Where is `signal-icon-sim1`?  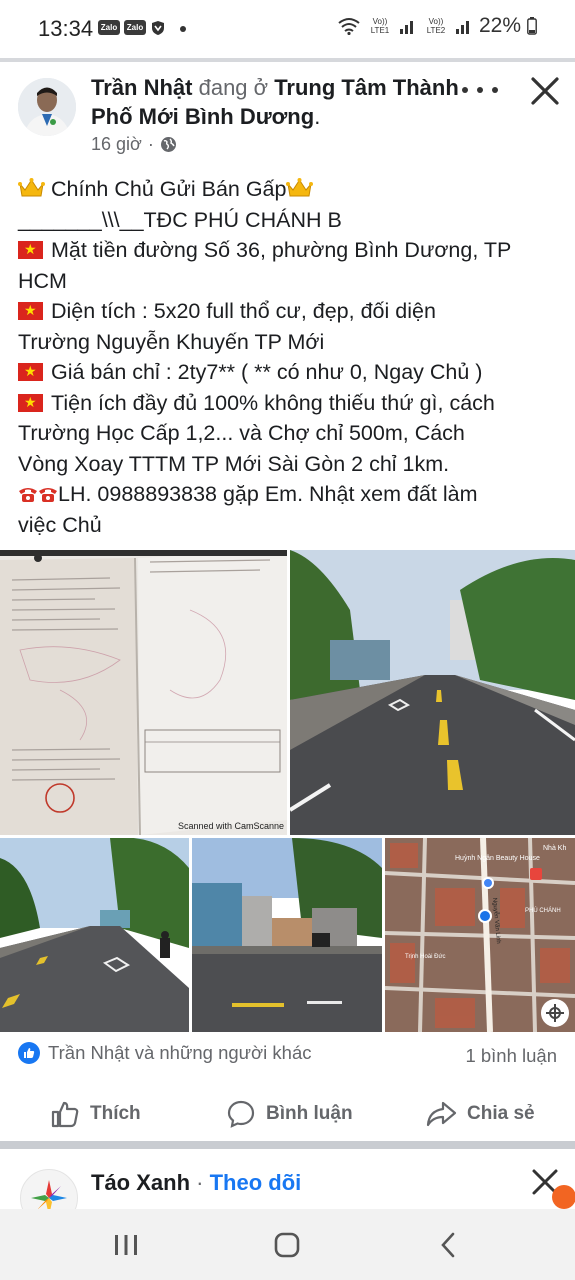 signal-icon-sim1 is located at coordinates (406, 27).